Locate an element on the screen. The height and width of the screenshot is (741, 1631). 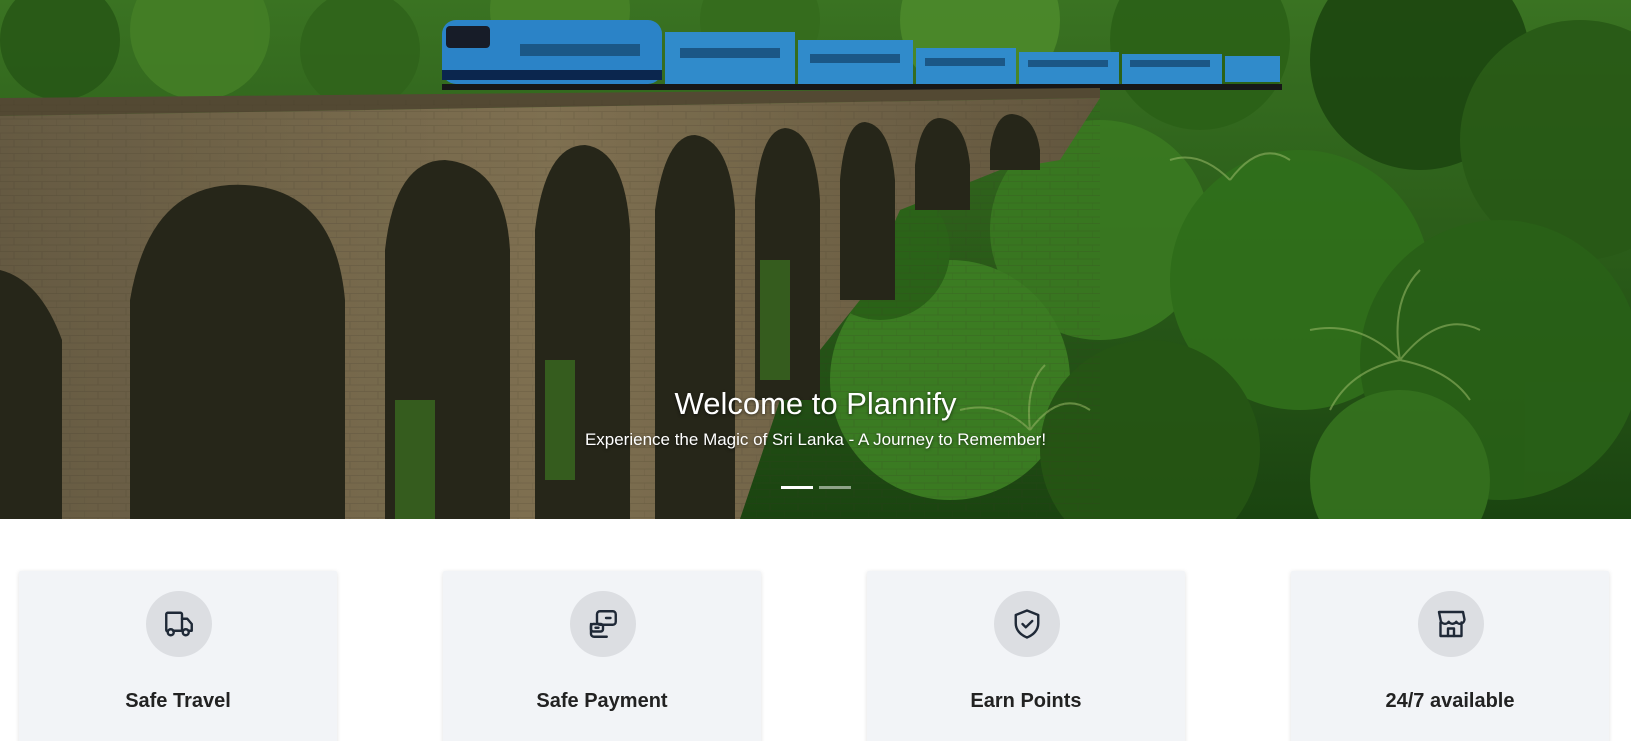
feature-card-safe-travel: Safe Travel is located at coordinates (178, 656).